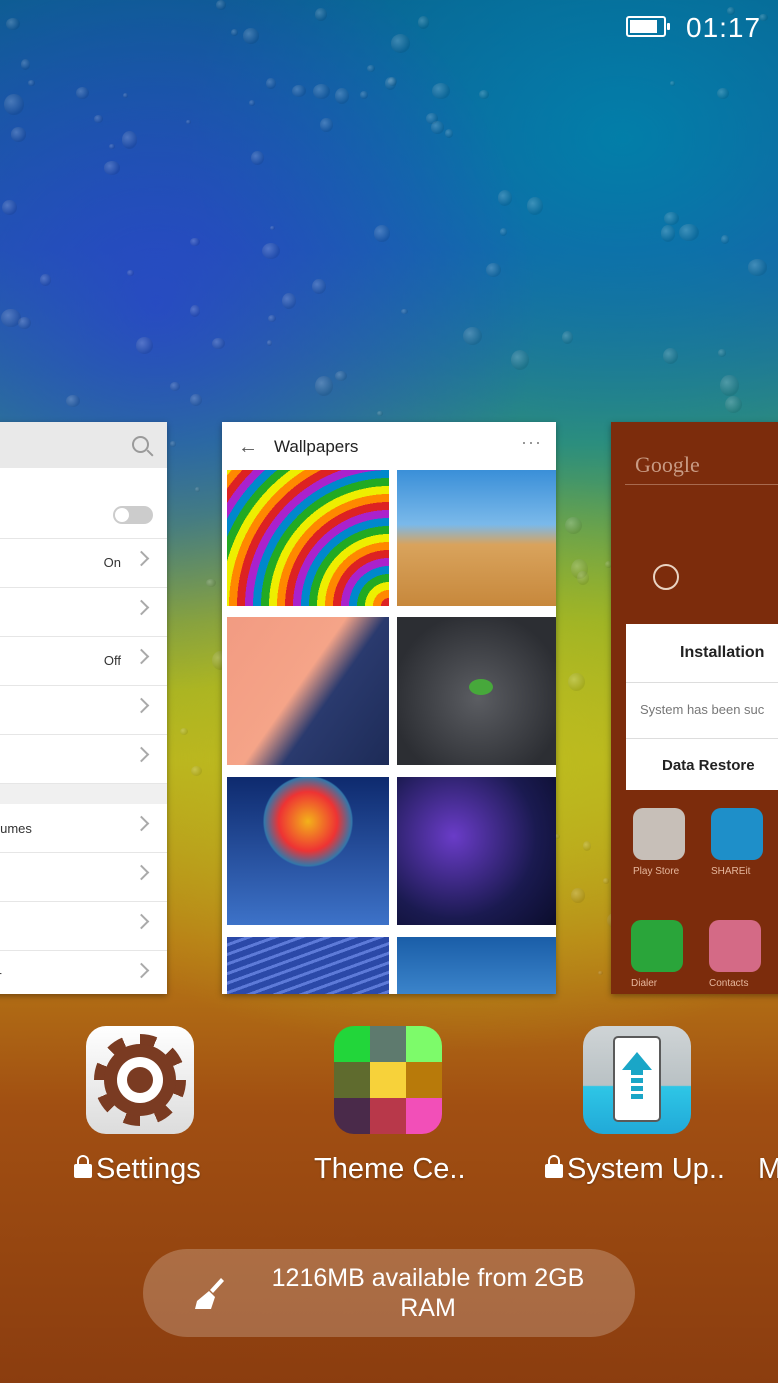  Describe the element at coordinates (656, 871) in the screenshot. I see `app-label: Play Store` at that location.